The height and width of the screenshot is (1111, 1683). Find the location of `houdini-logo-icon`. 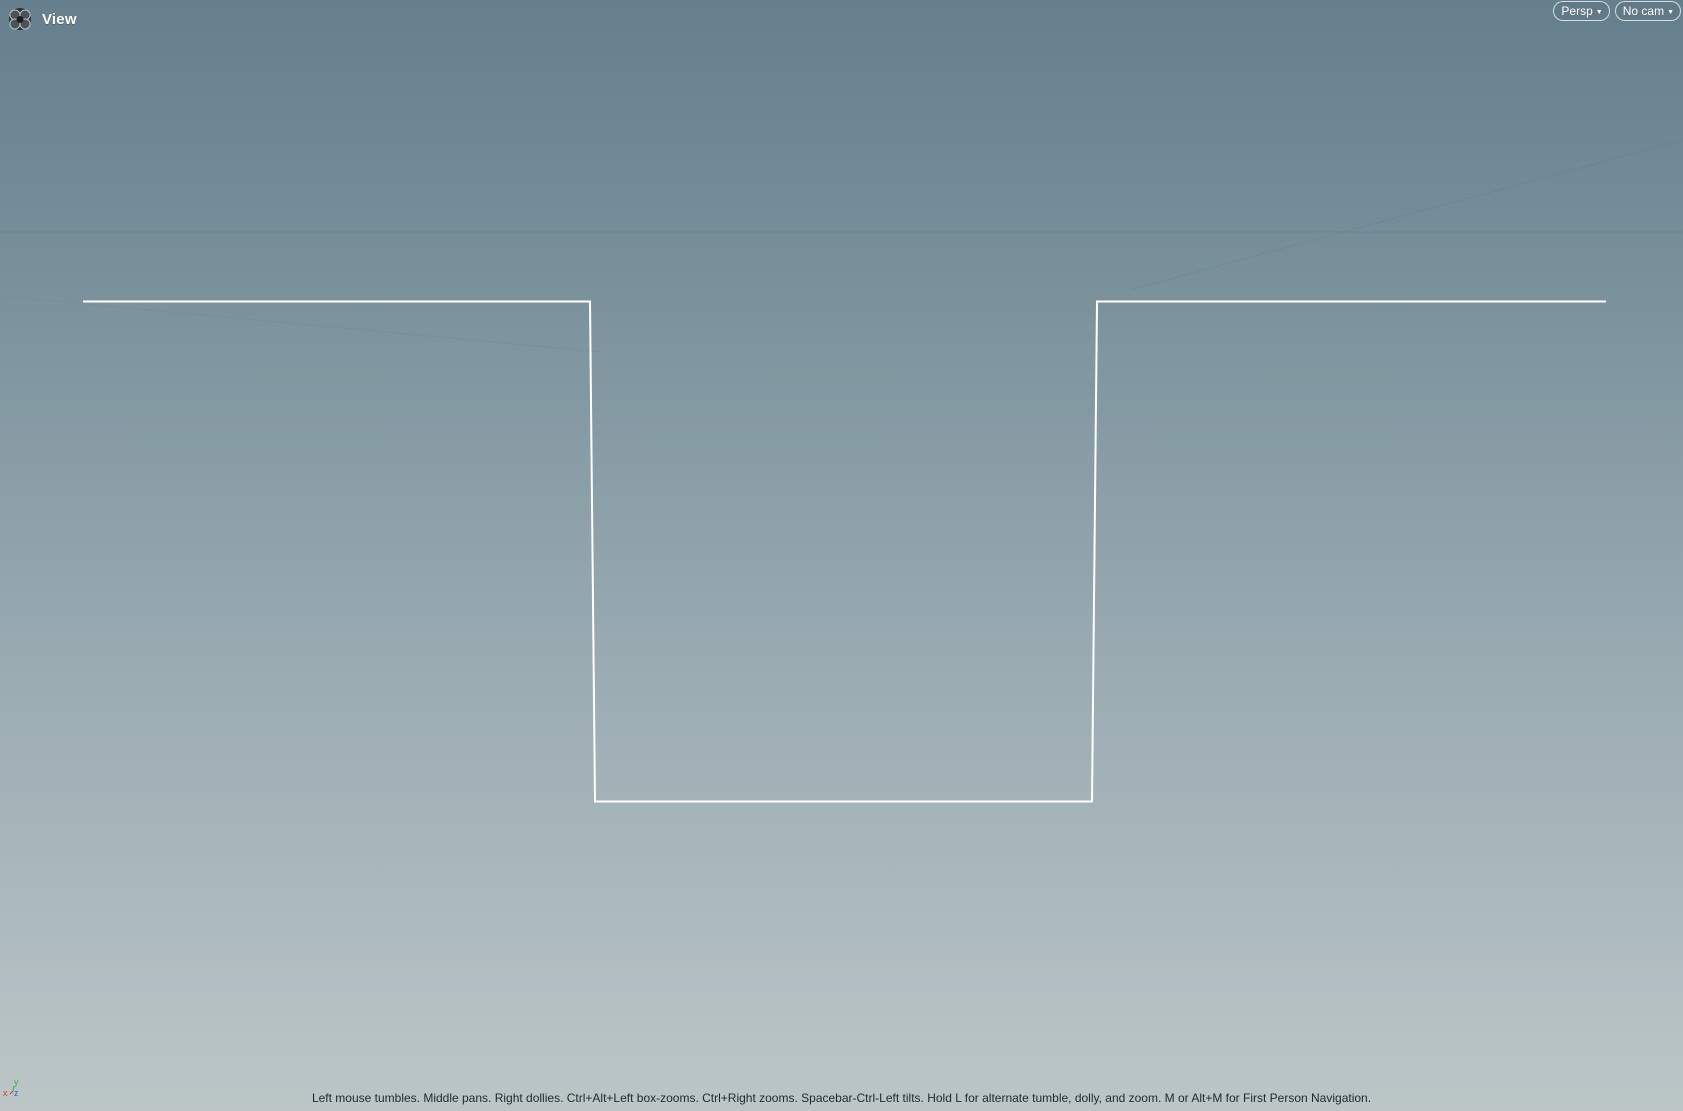

houdini-logo-icon is located at coordinates (20, 19).